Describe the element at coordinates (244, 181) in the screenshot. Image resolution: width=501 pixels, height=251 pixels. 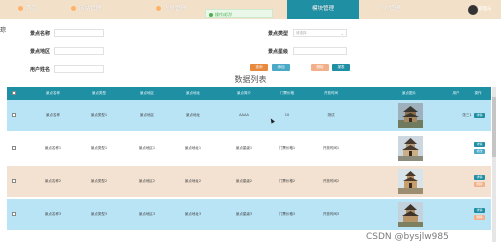
I see `cell-level: 景点星级2` at that location.